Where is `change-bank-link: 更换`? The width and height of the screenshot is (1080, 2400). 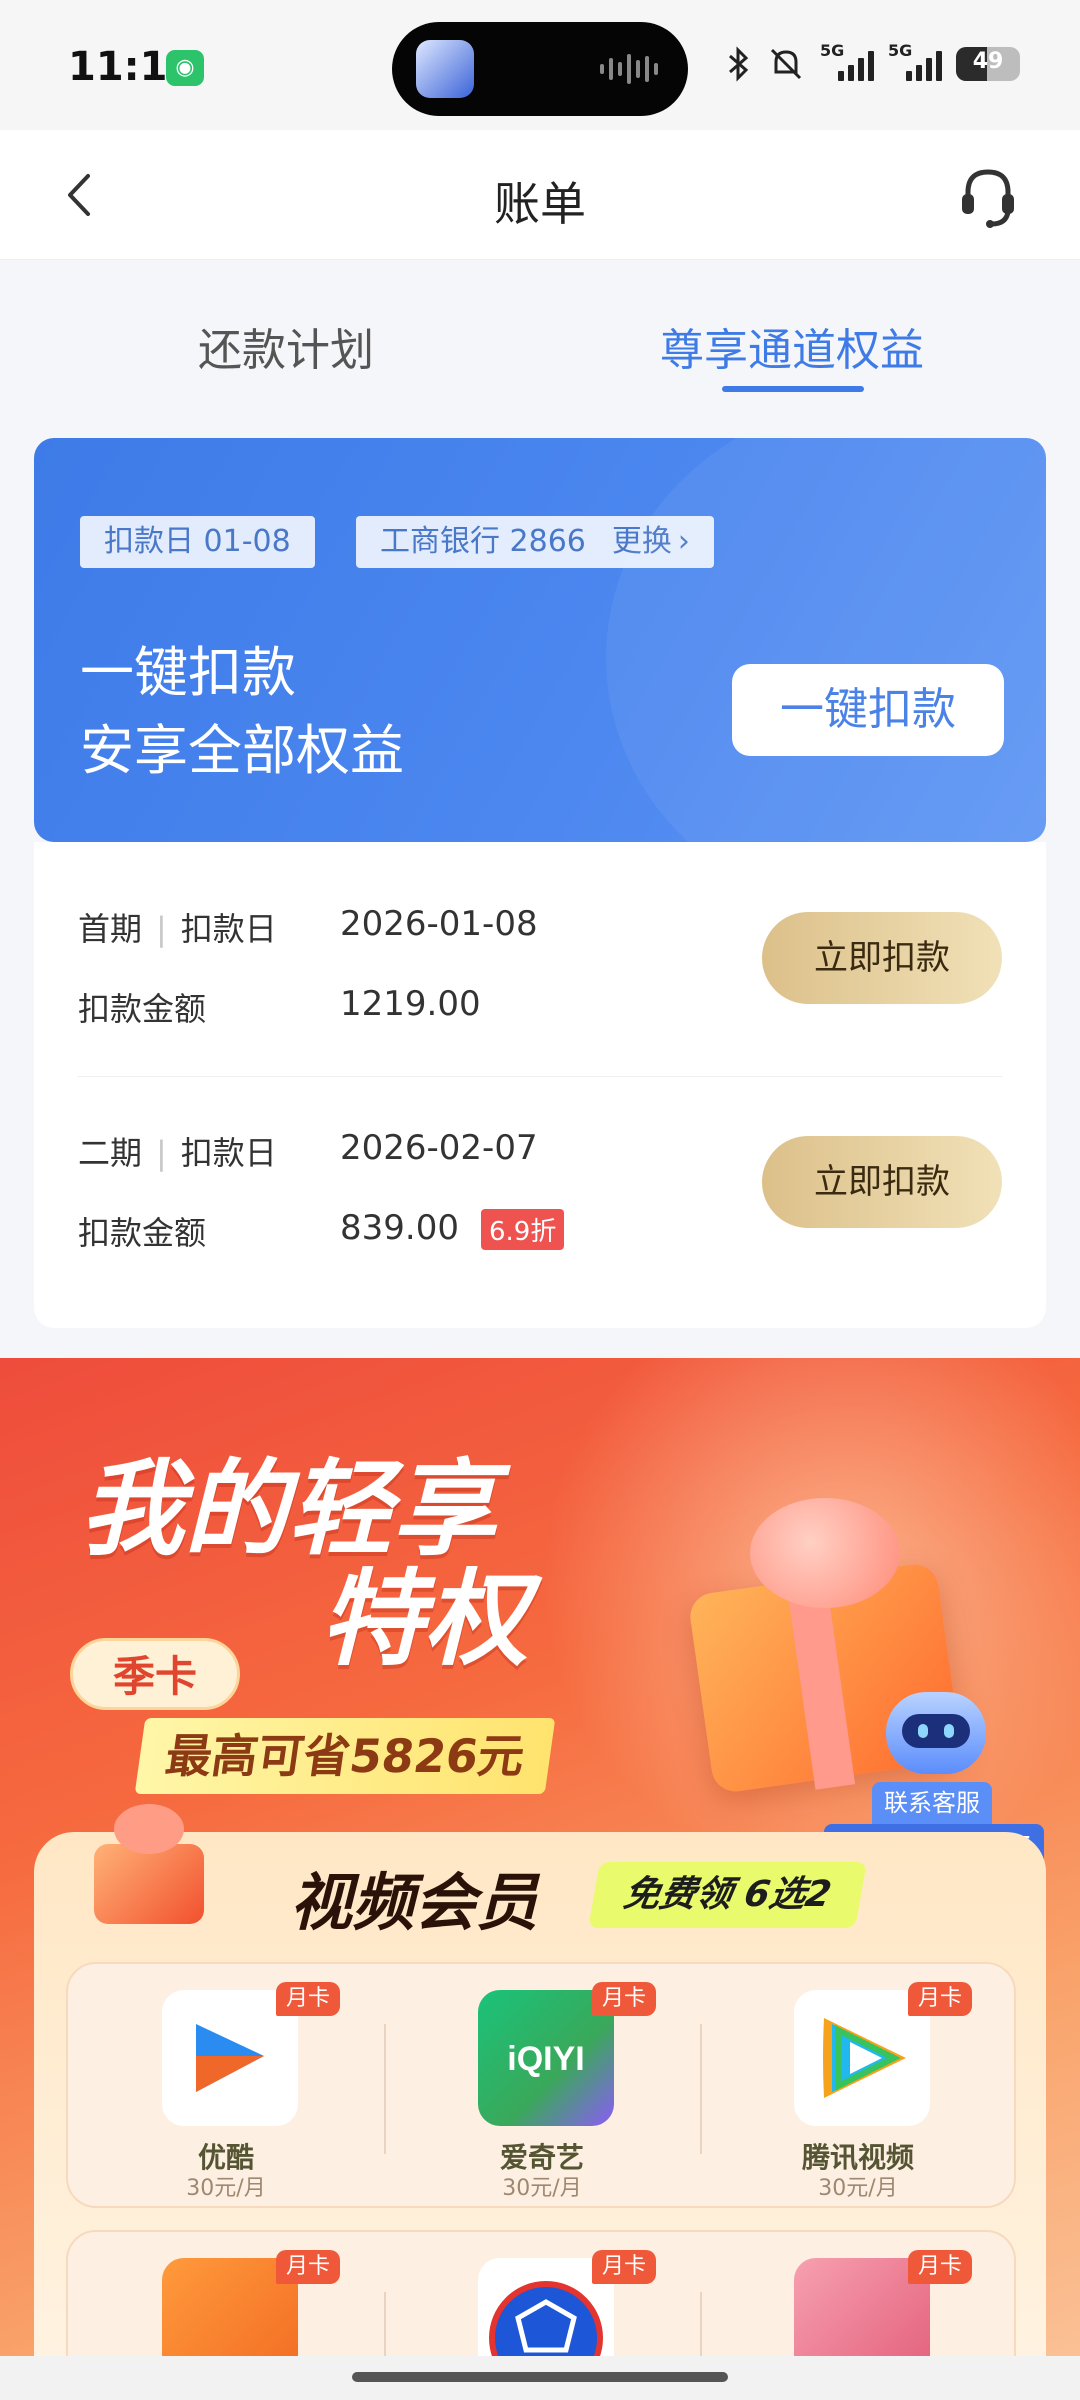
change-bank-link: 更换 is located at coordinates (642, 541).